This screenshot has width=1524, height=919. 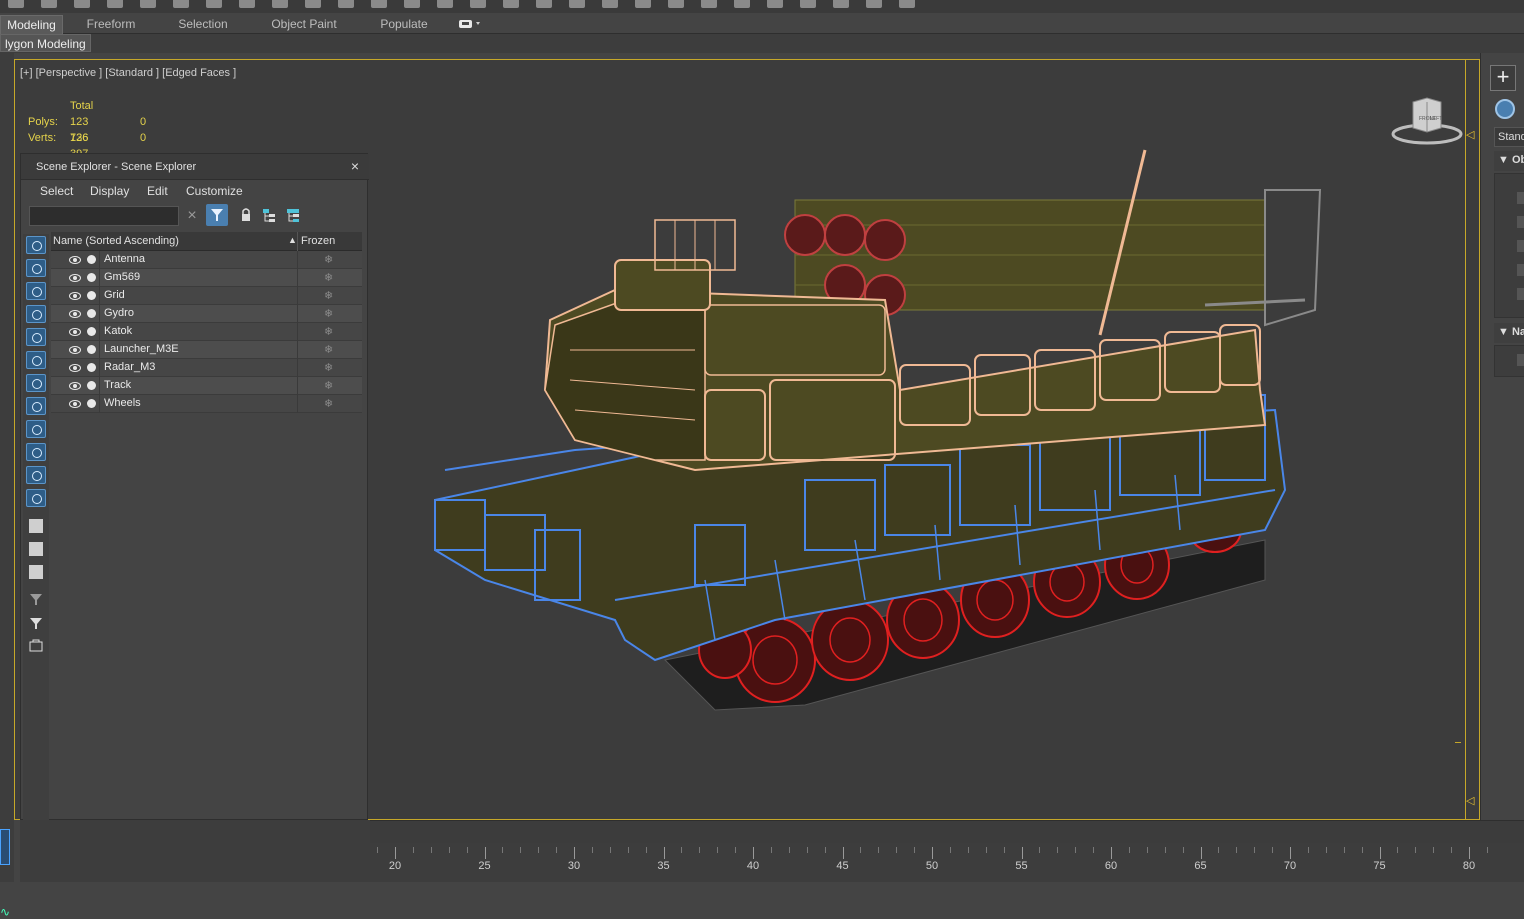 What do you see at coordinates (104, 216) in the screenshot?
I see `scene-search-input` at bounding box center [104, 216].